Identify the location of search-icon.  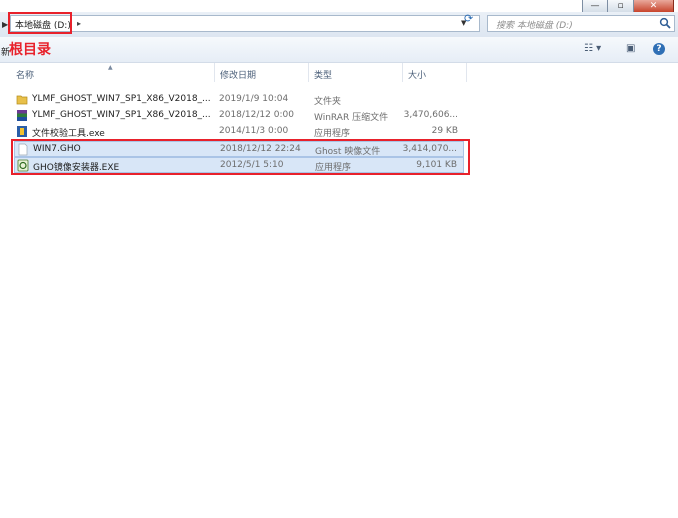
(665, 23).